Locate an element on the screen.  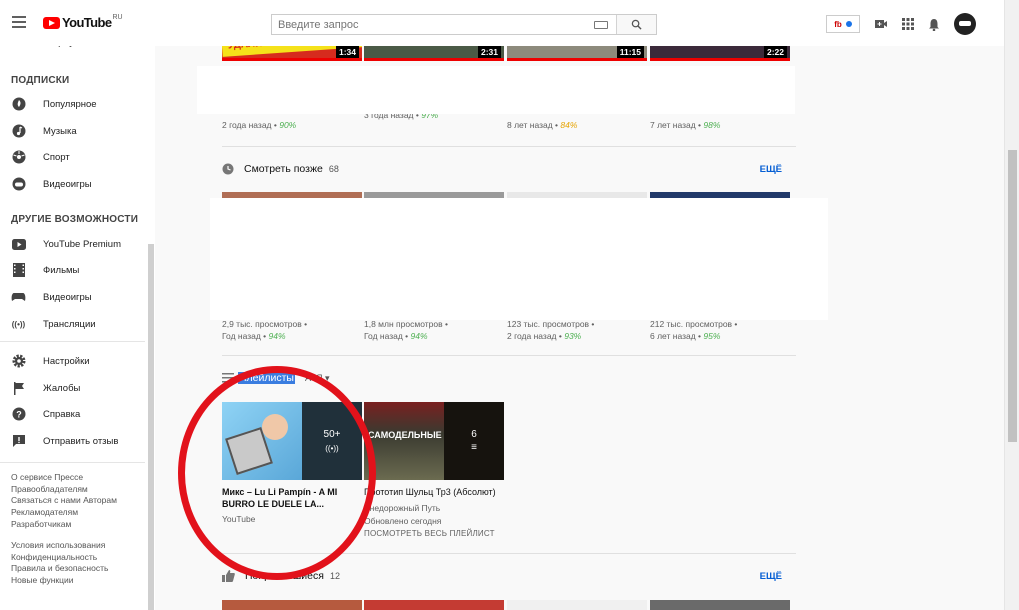
extension-button: fb is located at coordinates (843, 24).